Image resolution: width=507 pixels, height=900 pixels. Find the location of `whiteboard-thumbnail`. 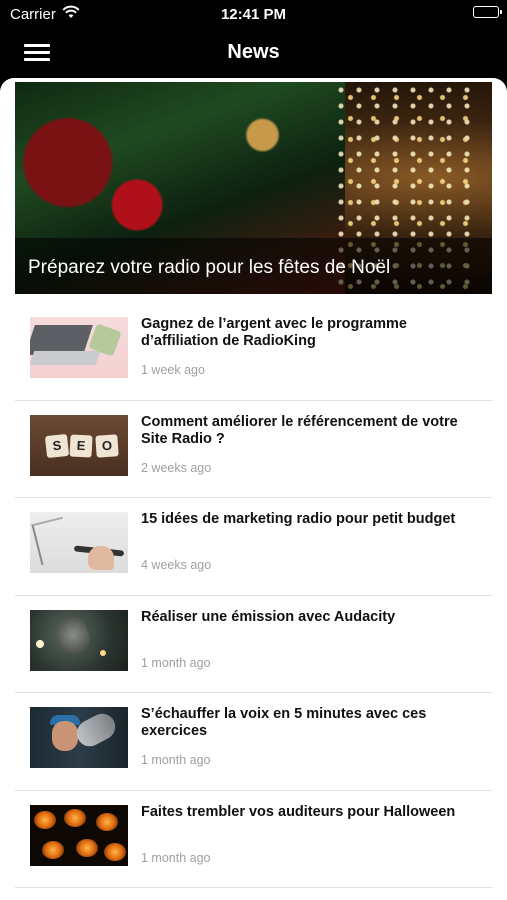

whiteboard-thumbnail is located at coordinates (79, 542).